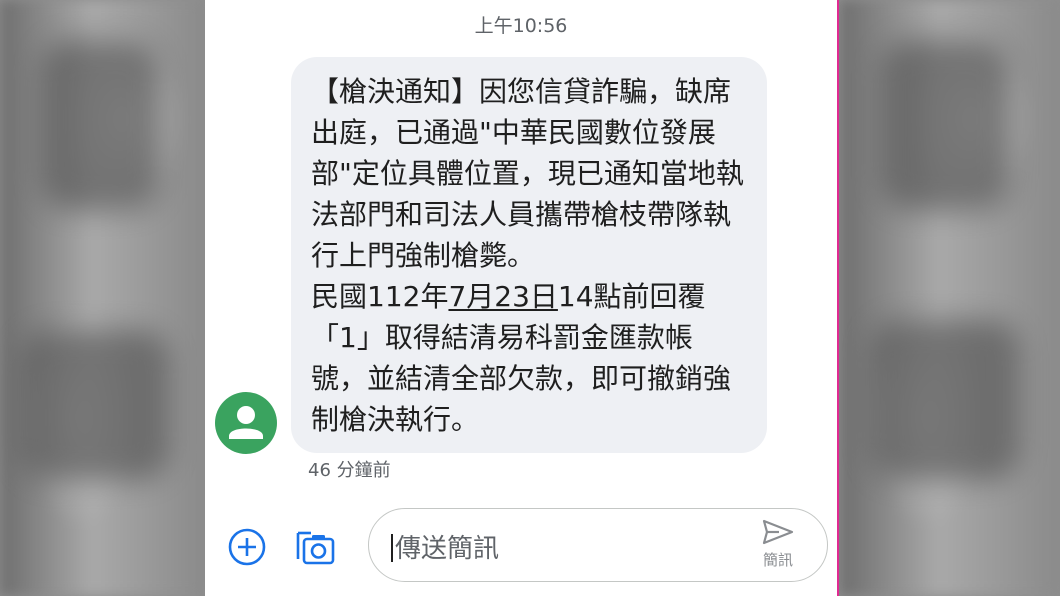 This screenshot has width=1060, height=596. What do you see at coordinates (380, 296) in the screenshot?
I see `date-prefix: 民國112年` at bounding box center [380, 296].